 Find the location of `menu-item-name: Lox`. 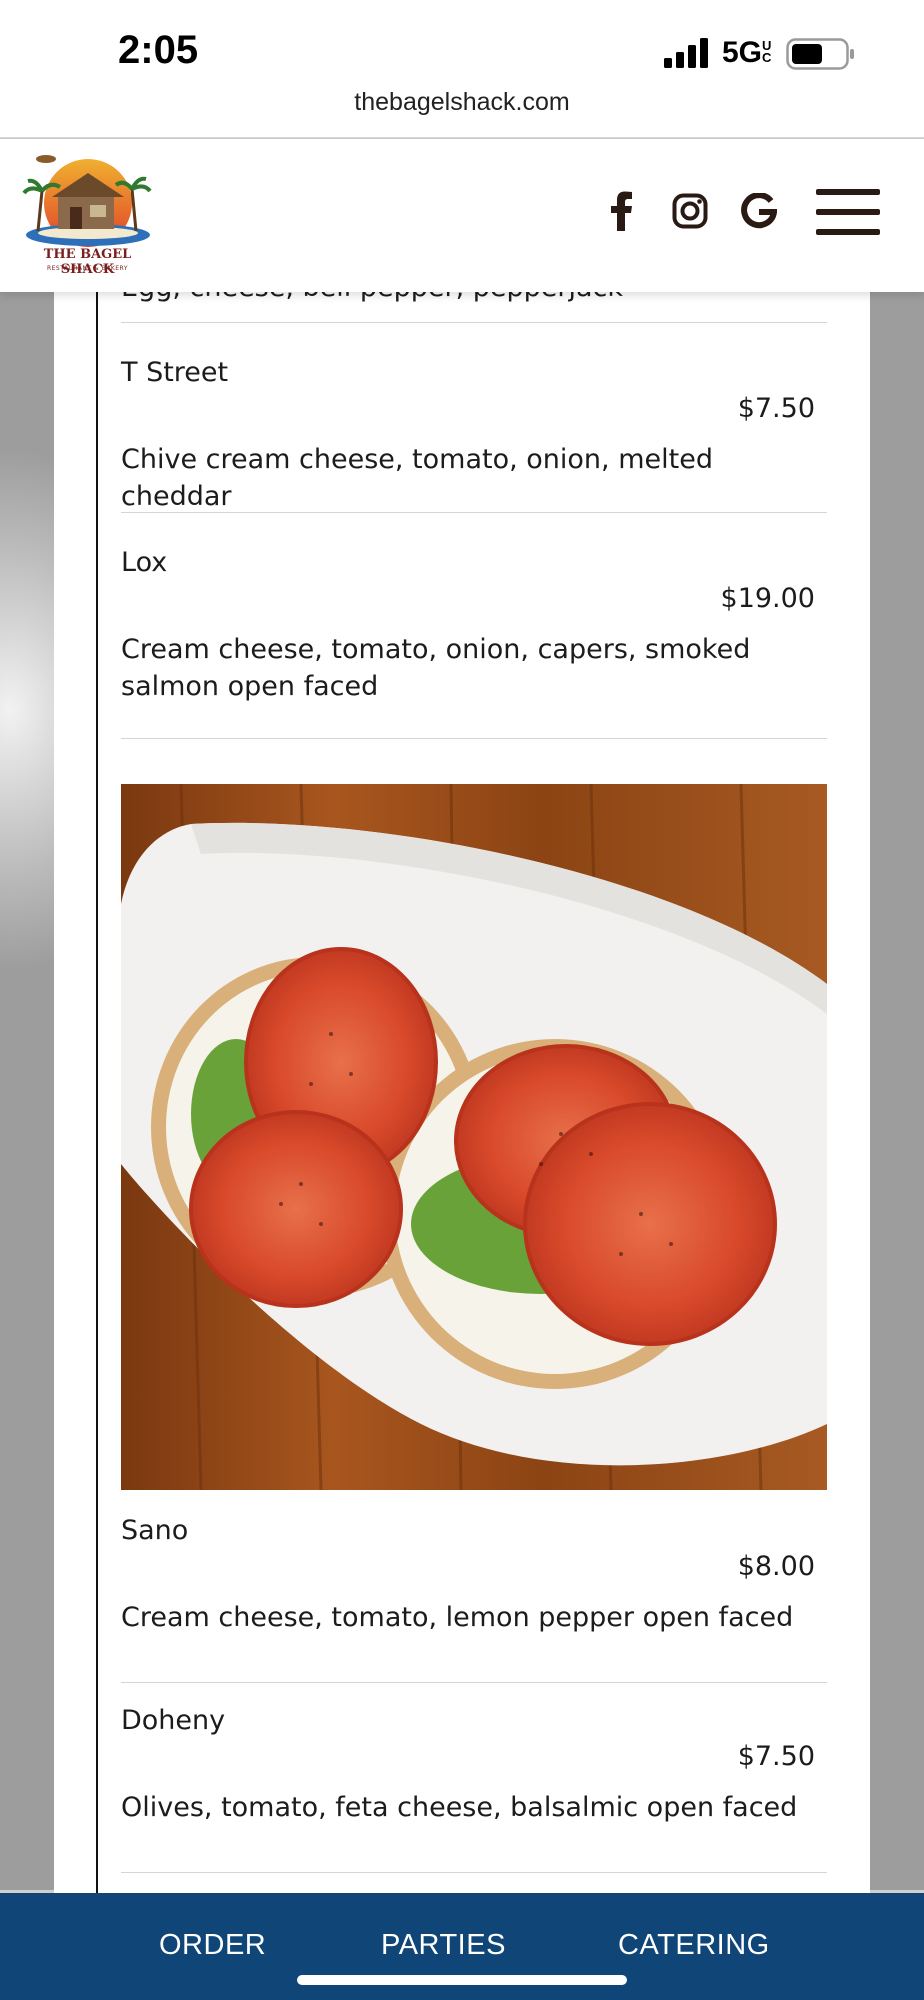

menu-item-name: Lox is located at coordinates (144, 562).